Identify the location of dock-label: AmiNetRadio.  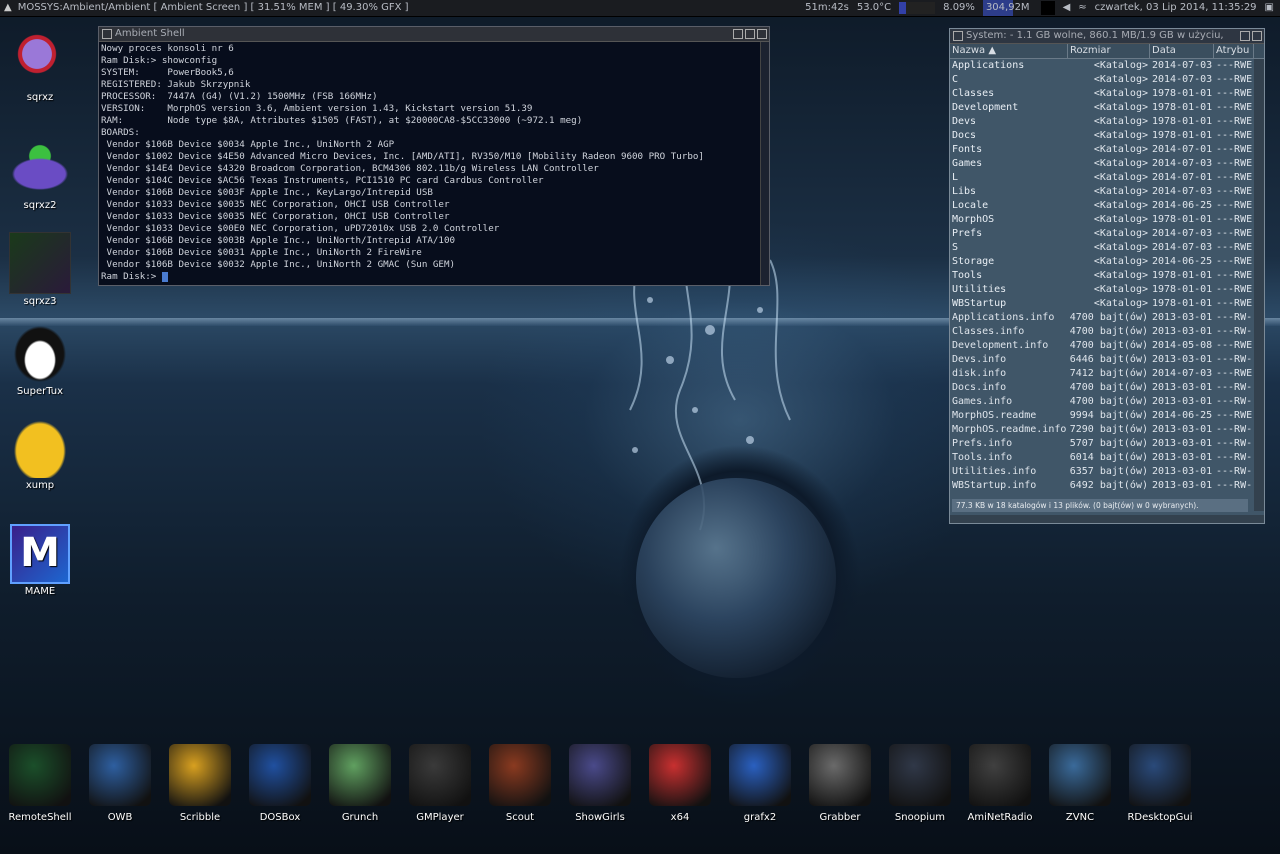
(1000, 817).